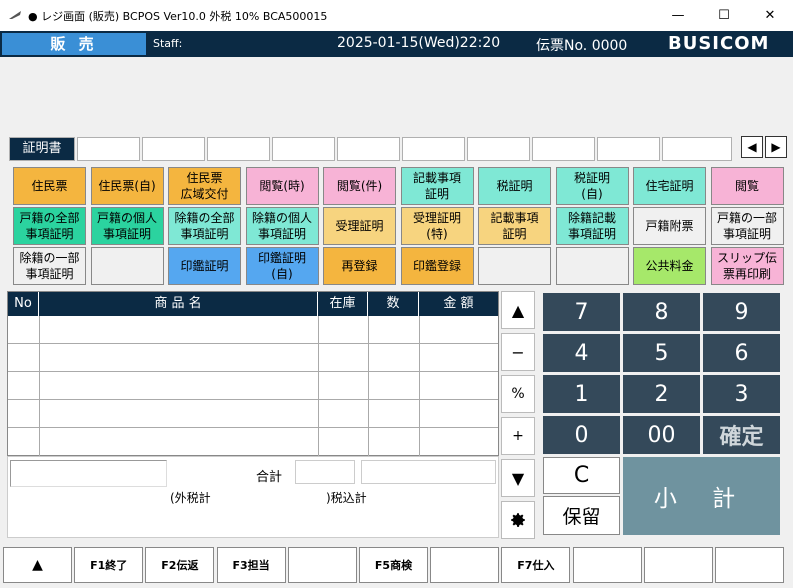 This screenshot has height=588, width=793. What do you see at coordinates (204, 186) in the screenshot?
I see `fn-button-resident-card-wide: 住民票 広域交付` at bounding box center [204, 186].